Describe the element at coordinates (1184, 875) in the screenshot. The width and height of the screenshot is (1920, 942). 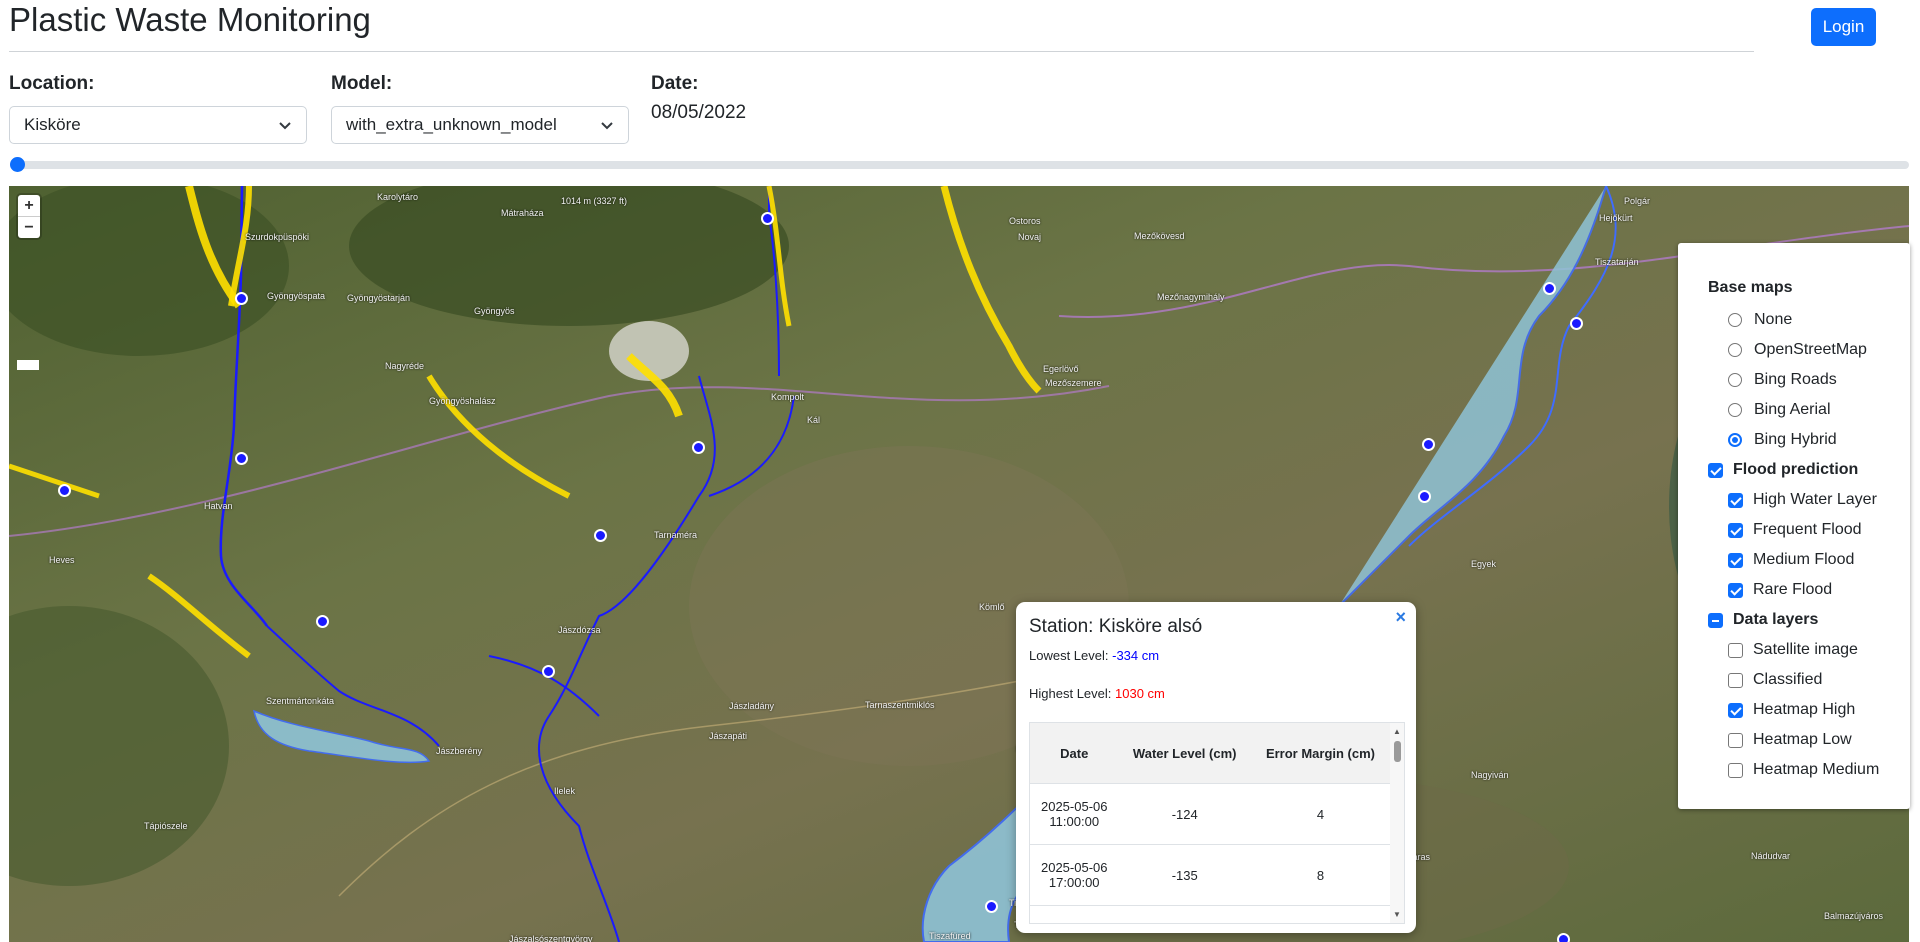
I see `cell-water-level: -135` at that location.